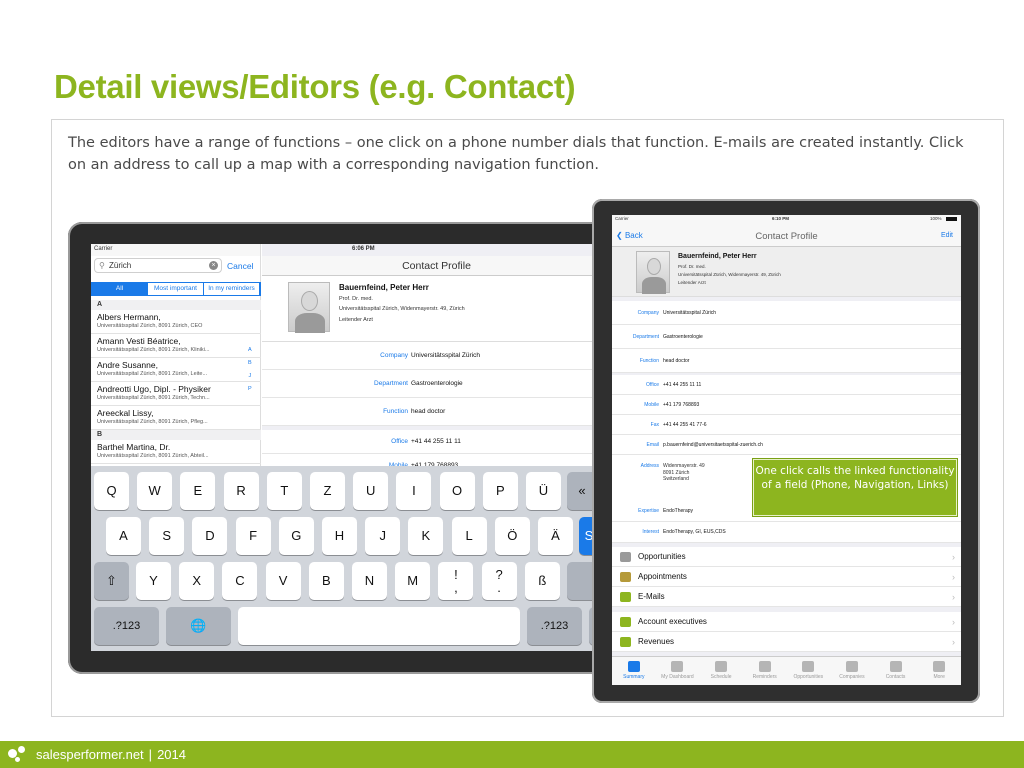 The image size is (1024, 768). I want to click on segment-2: In my reminders, so click(232, 289).